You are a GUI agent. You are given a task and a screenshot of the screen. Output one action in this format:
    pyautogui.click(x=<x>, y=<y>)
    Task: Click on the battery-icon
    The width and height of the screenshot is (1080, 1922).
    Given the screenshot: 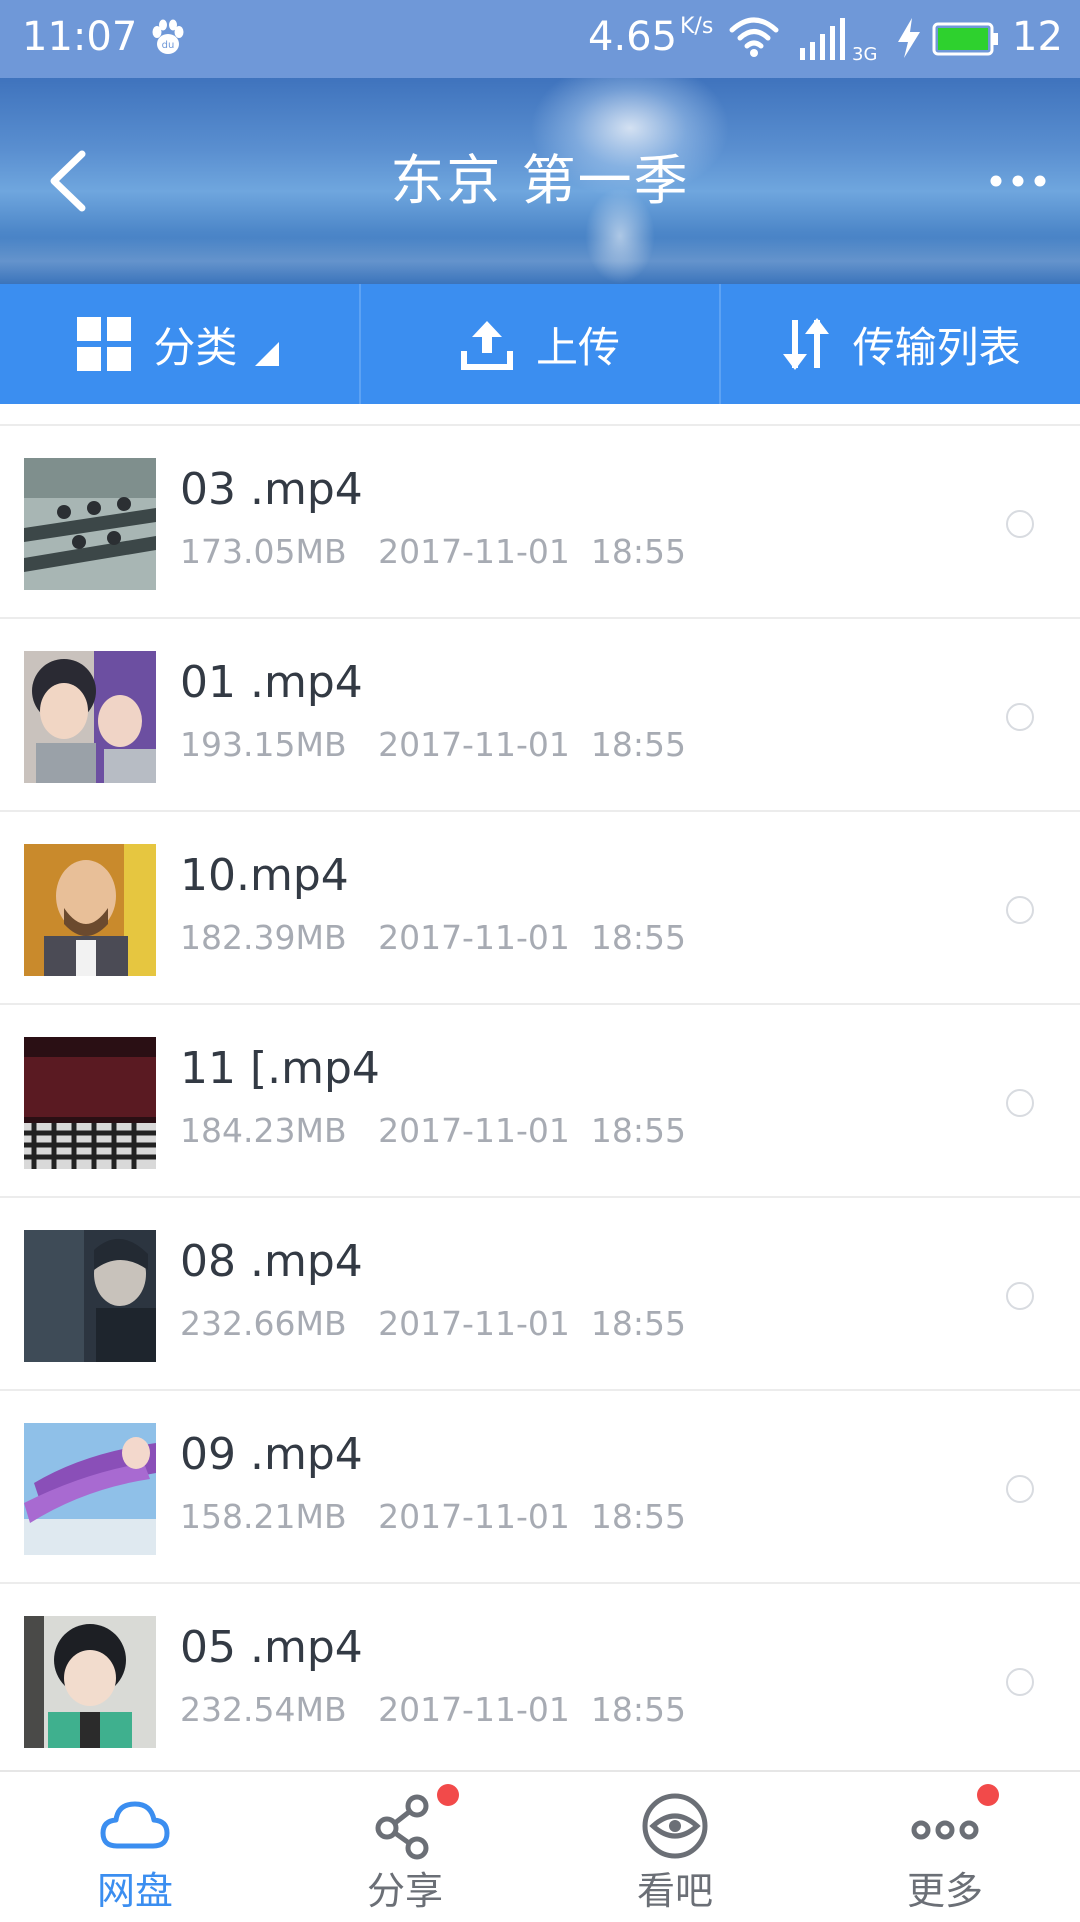 What is the action you would take?
    pyautogui.click(x=965, y=39)
    